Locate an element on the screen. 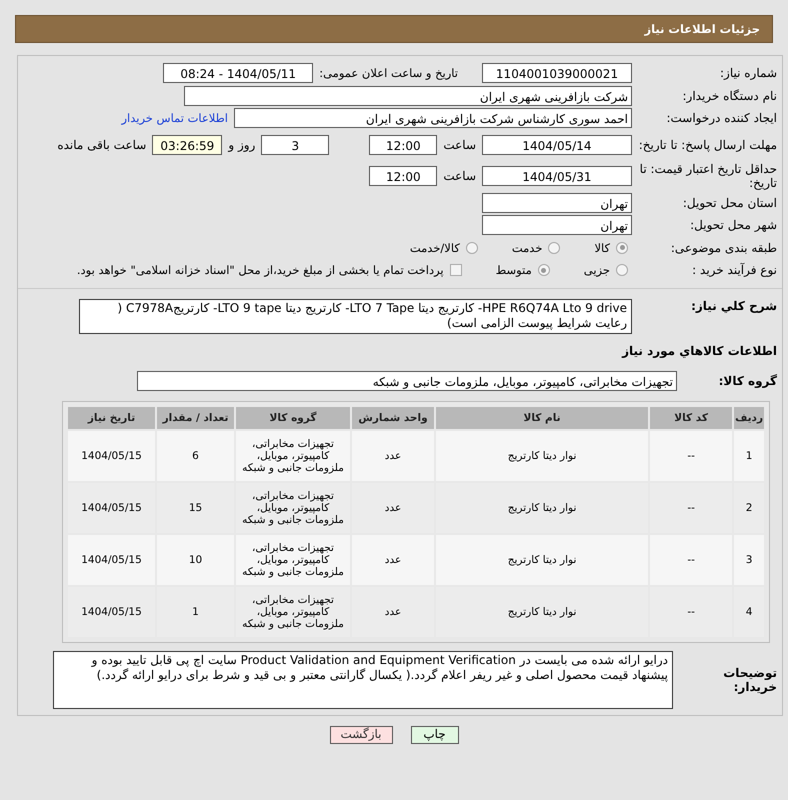 This screenshot has width=788, height=800. table-cell: 15 is located at coordinates (195, 507).